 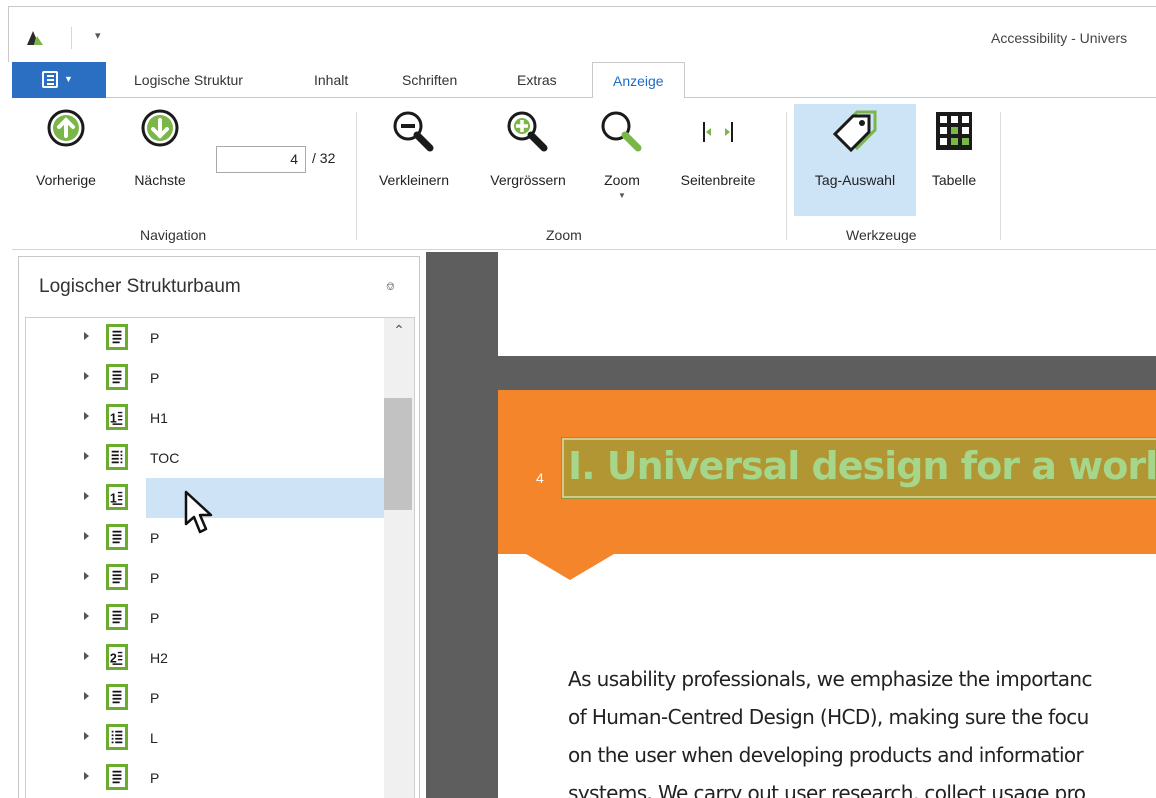 What do you see at coordinates (205, 738) in the screenshot?
I see `tree-item: L` at bounding box center [205, 738].